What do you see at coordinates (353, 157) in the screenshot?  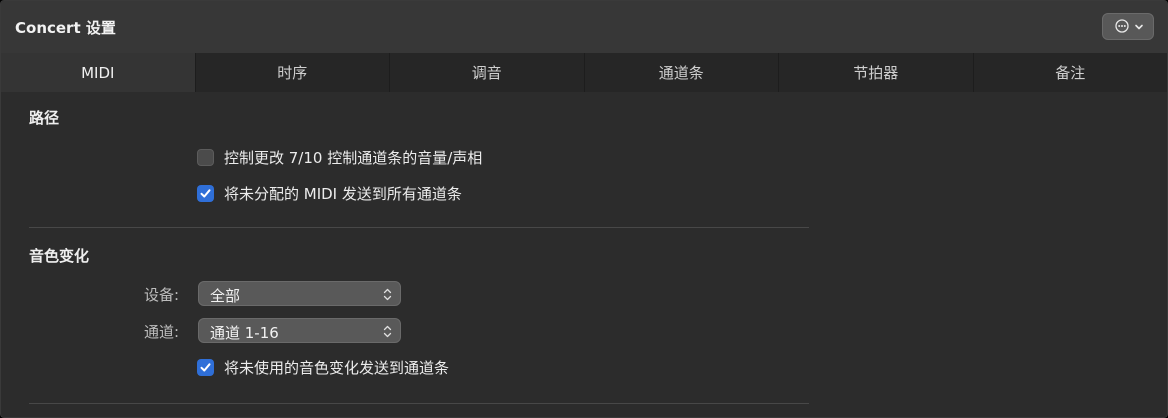 I see `cc7-10-label: 控制更改 7/10 控制通道条的音量/声相` at bounding box center [353, 157].